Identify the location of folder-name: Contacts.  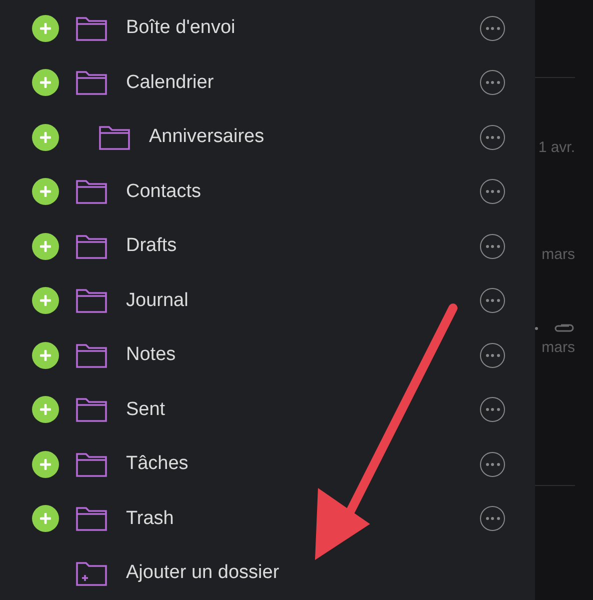
(163, 192).